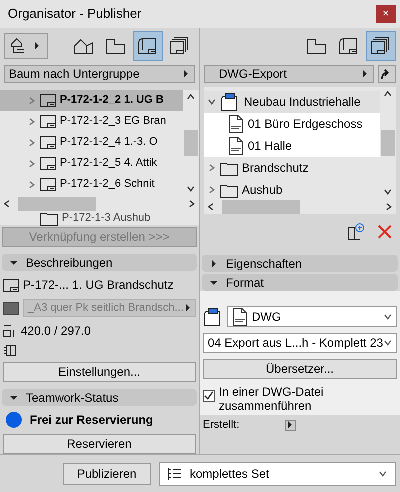  What do you see at coordinates (209, 396) in the screenshot?
I see `merge-checkbox` at bounding box center [209, 396].